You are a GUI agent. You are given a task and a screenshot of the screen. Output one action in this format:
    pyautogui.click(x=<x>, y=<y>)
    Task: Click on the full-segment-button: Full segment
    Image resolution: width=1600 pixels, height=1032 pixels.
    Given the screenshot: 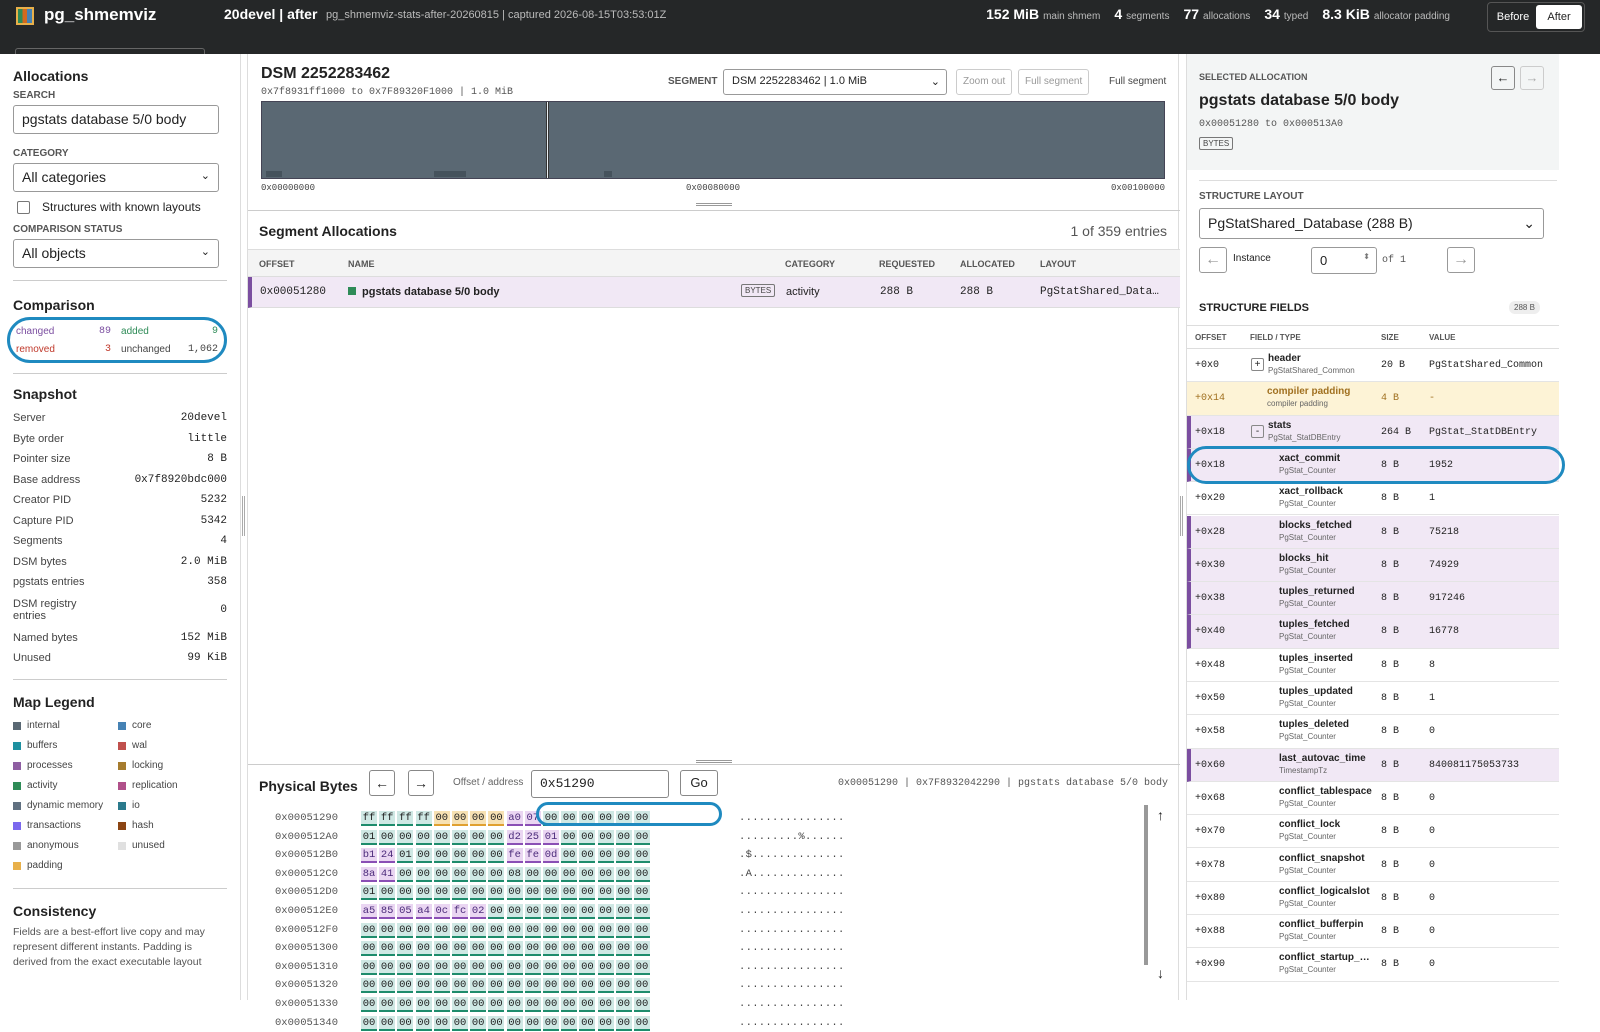 What is the action you would take?
    pyautogui.click(x=1054, y=82)
    